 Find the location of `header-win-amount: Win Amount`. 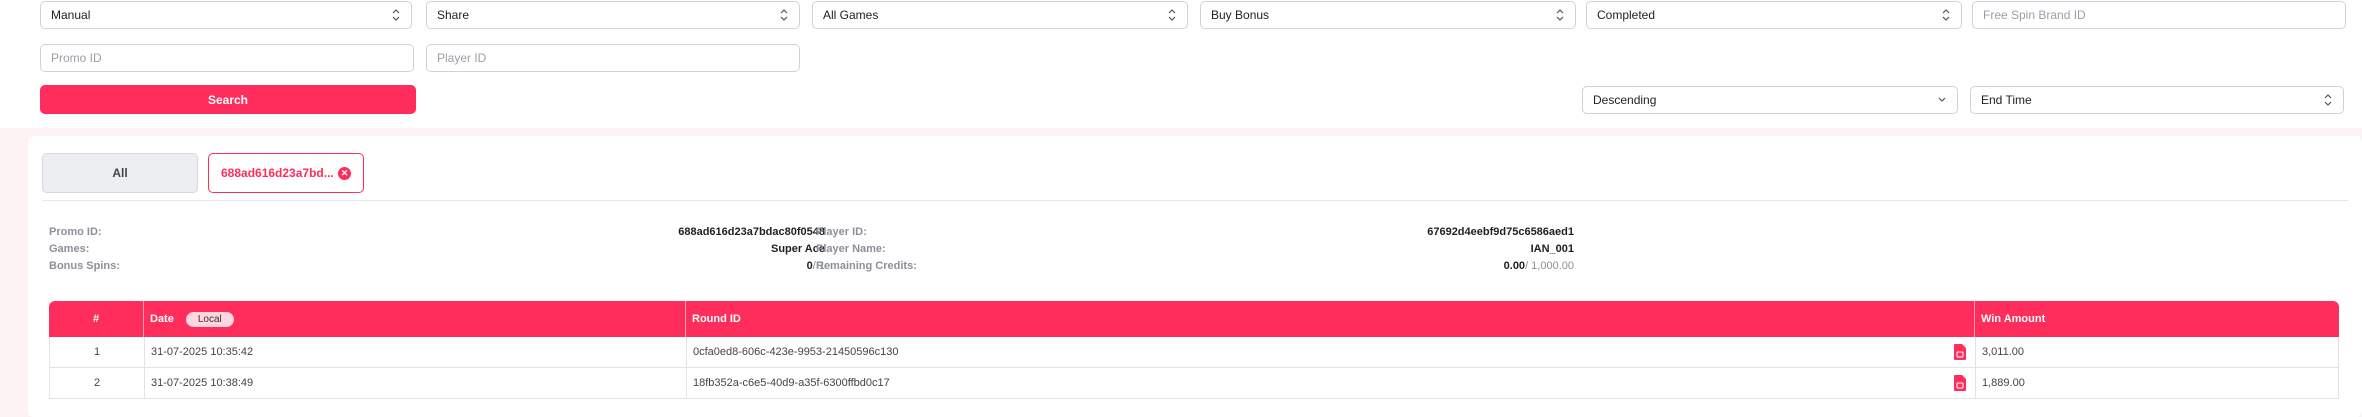

header-win-amount: Win Amount is located at coordinates (2013, 319).